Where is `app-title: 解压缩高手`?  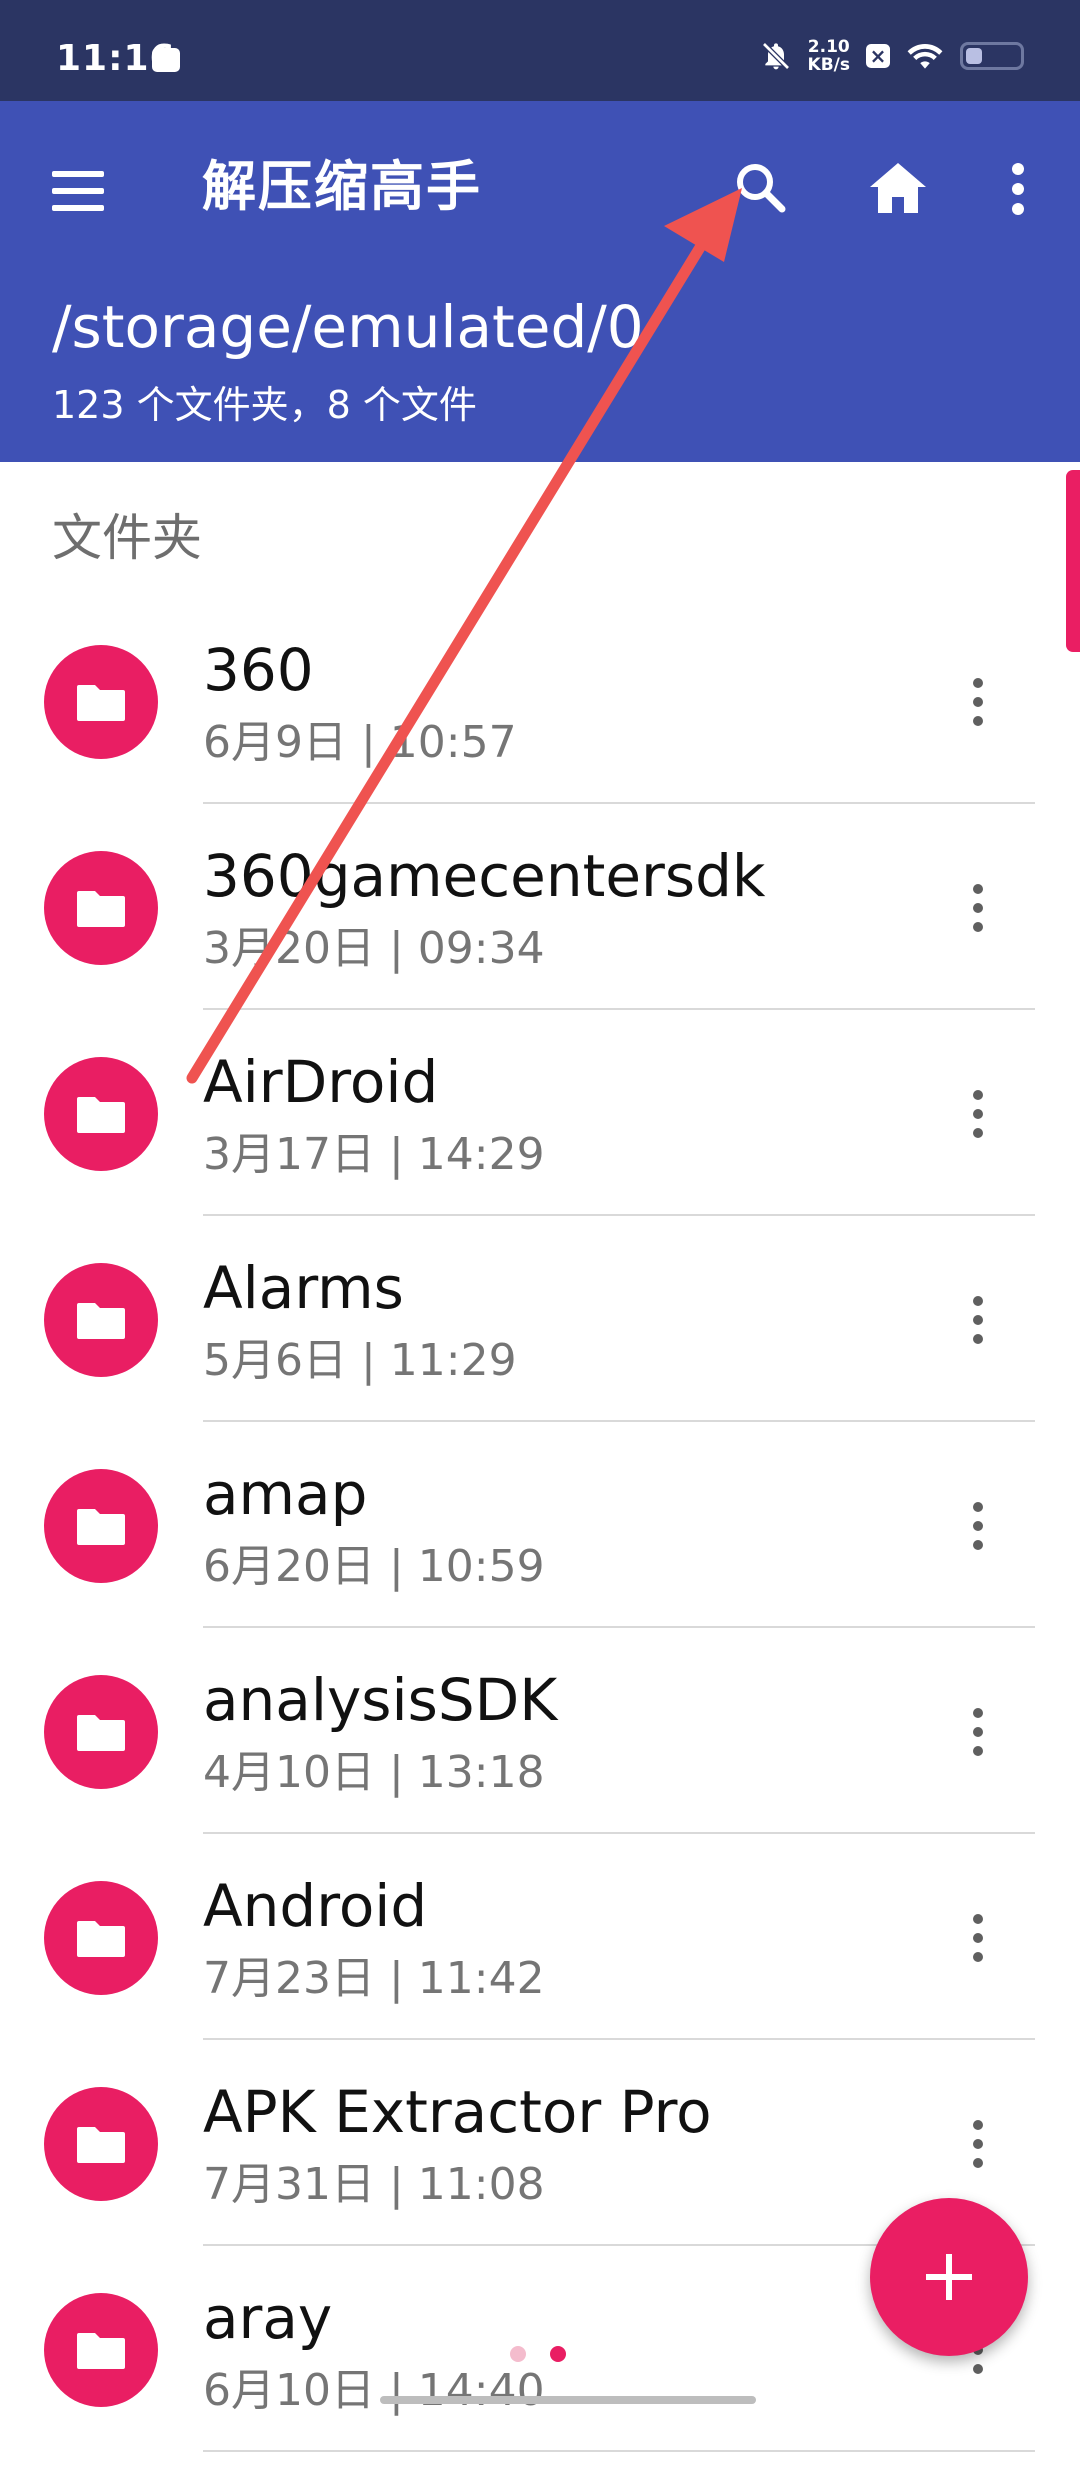 app-title: 解压缩高手 is located at coordinates (342, 186).